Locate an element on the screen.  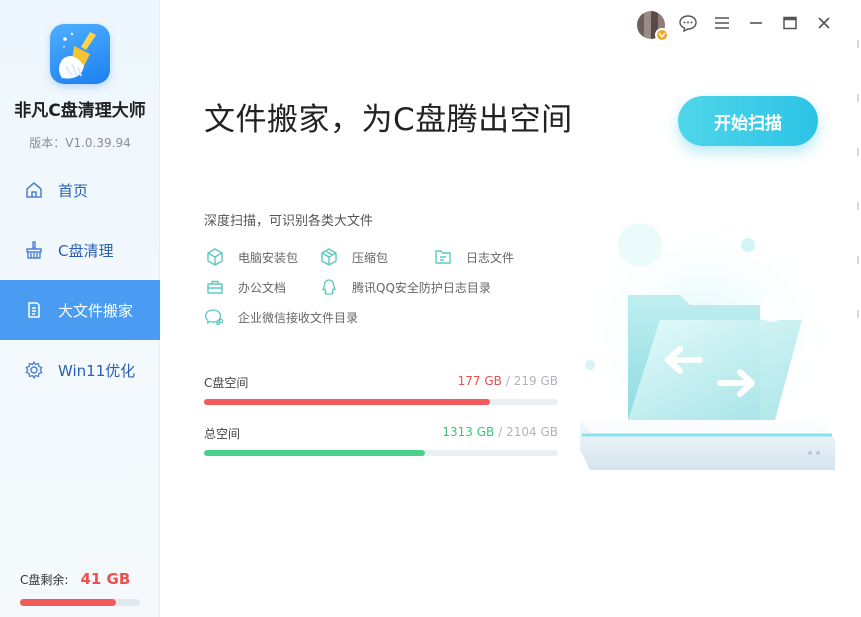
disk-remaining-bar is located at coordinates (80, 602).